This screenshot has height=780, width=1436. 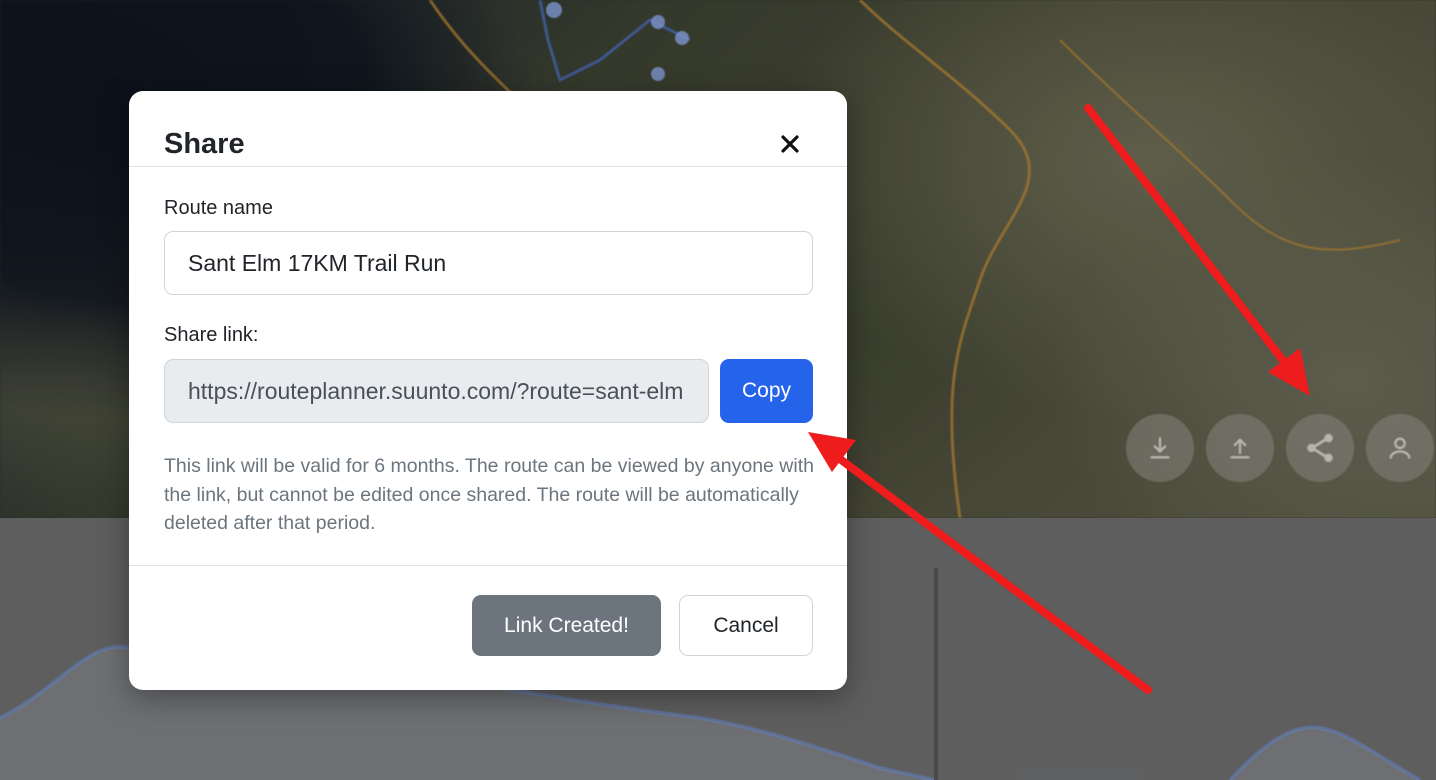 What do you see at coordinates (488, 565) in the screenshot?
I see `modal-footer-divider` at bounding box center [488, 565].